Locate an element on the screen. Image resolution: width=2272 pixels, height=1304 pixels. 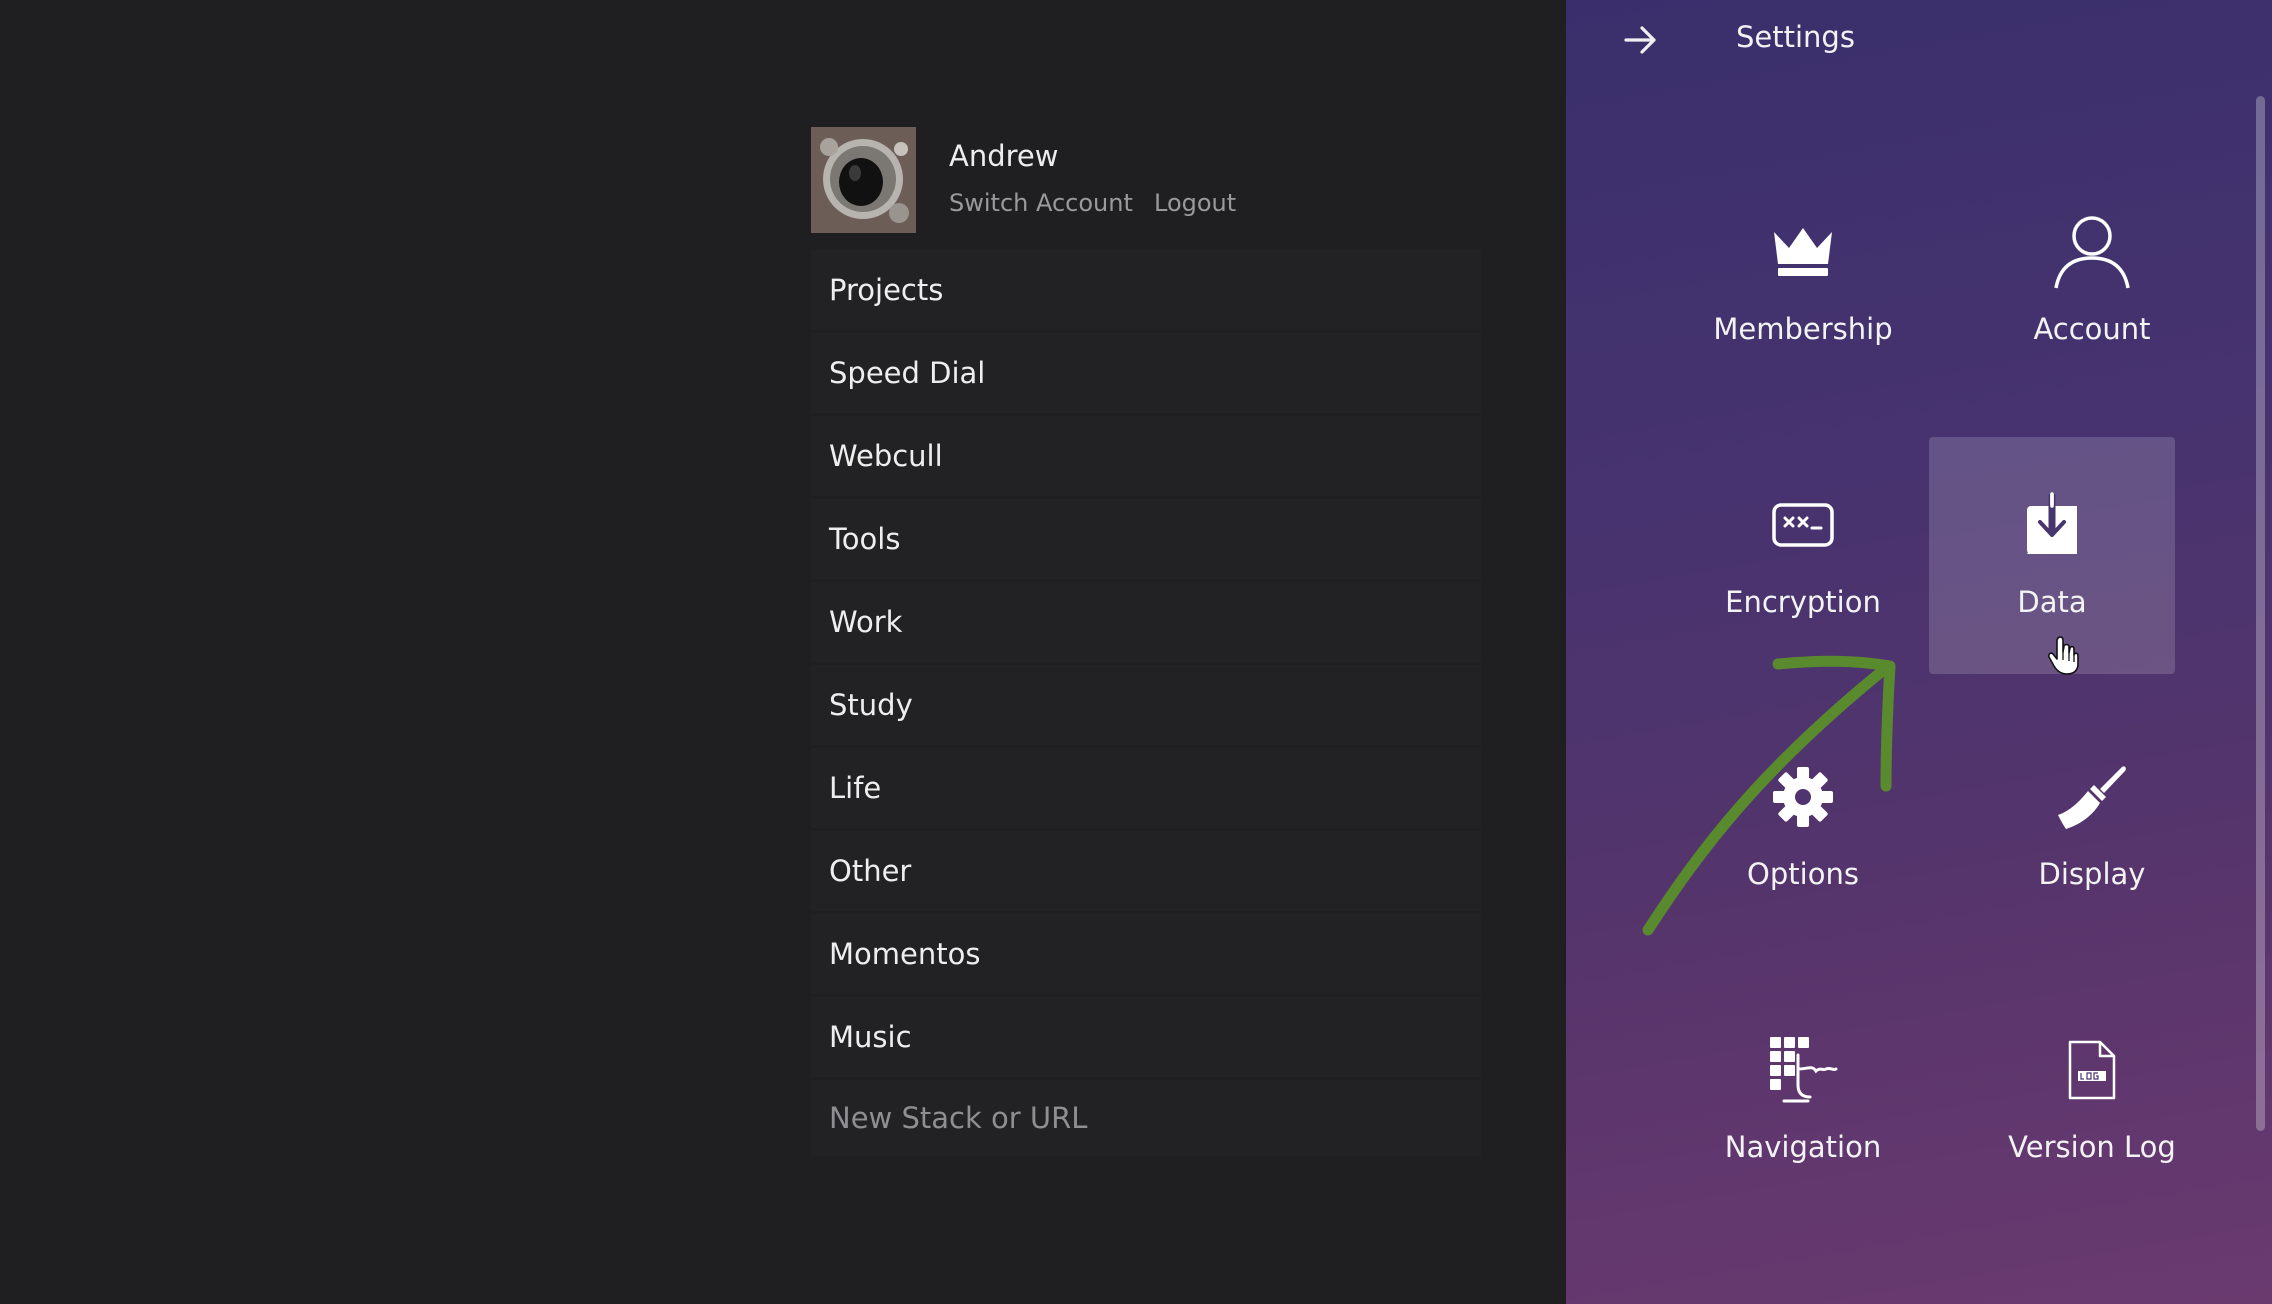
tile-display: Display is located at coordinates (2092, 827).